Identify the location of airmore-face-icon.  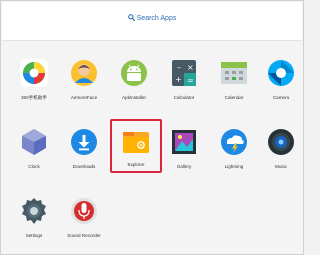
(84, 73).